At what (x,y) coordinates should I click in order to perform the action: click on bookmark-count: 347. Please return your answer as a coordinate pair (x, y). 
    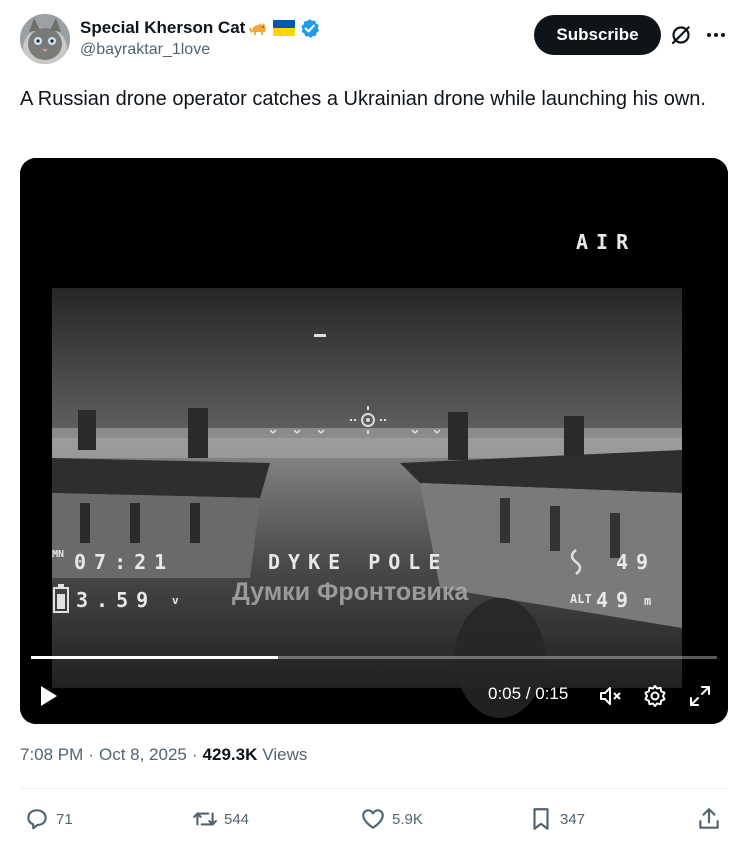
    Looking at the image, I should click on (573, 819).